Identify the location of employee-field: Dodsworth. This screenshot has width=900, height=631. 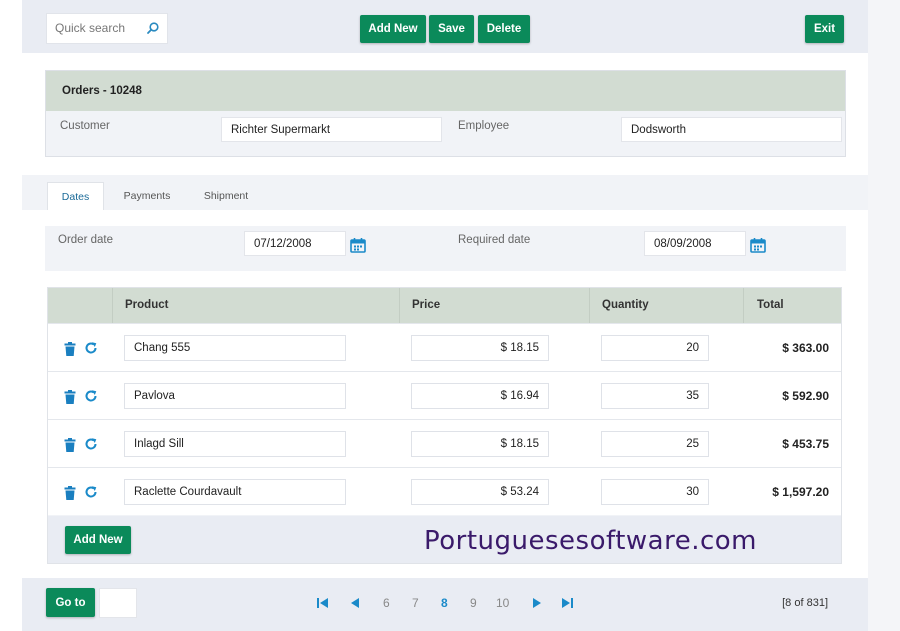
(731, 129).